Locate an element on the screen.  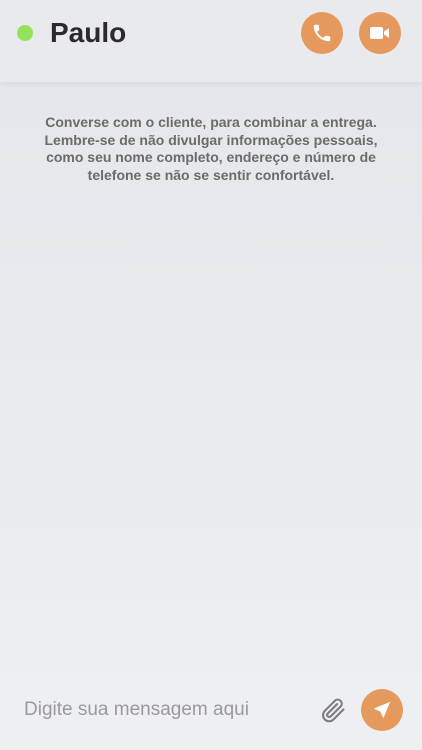
phone-call-button is located at coordinates (322, 33).